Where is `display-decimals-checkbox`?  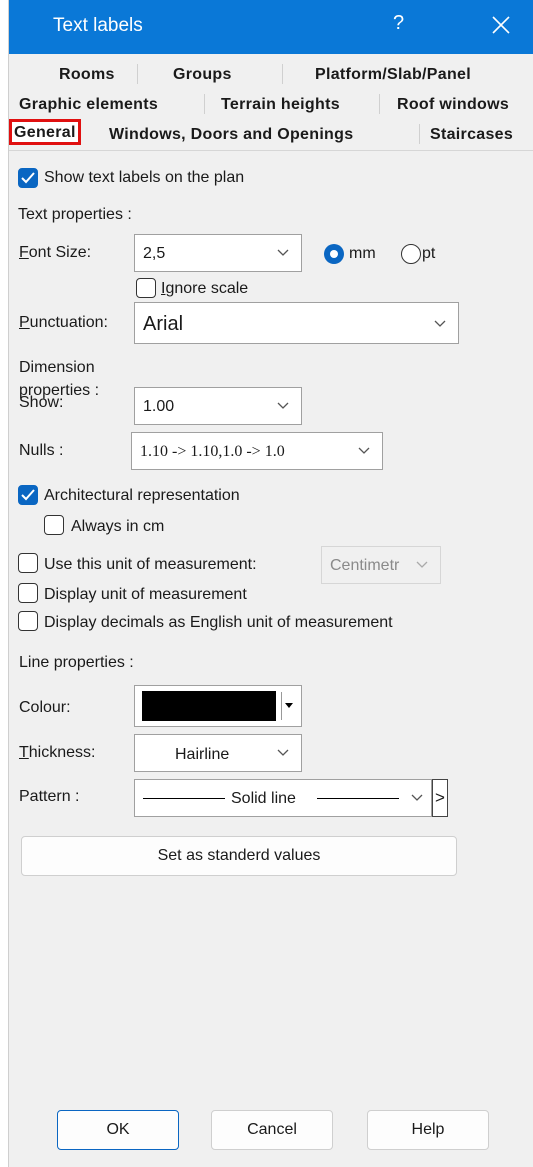
display-decimals-checkbox is located at coordinates (28, 621).